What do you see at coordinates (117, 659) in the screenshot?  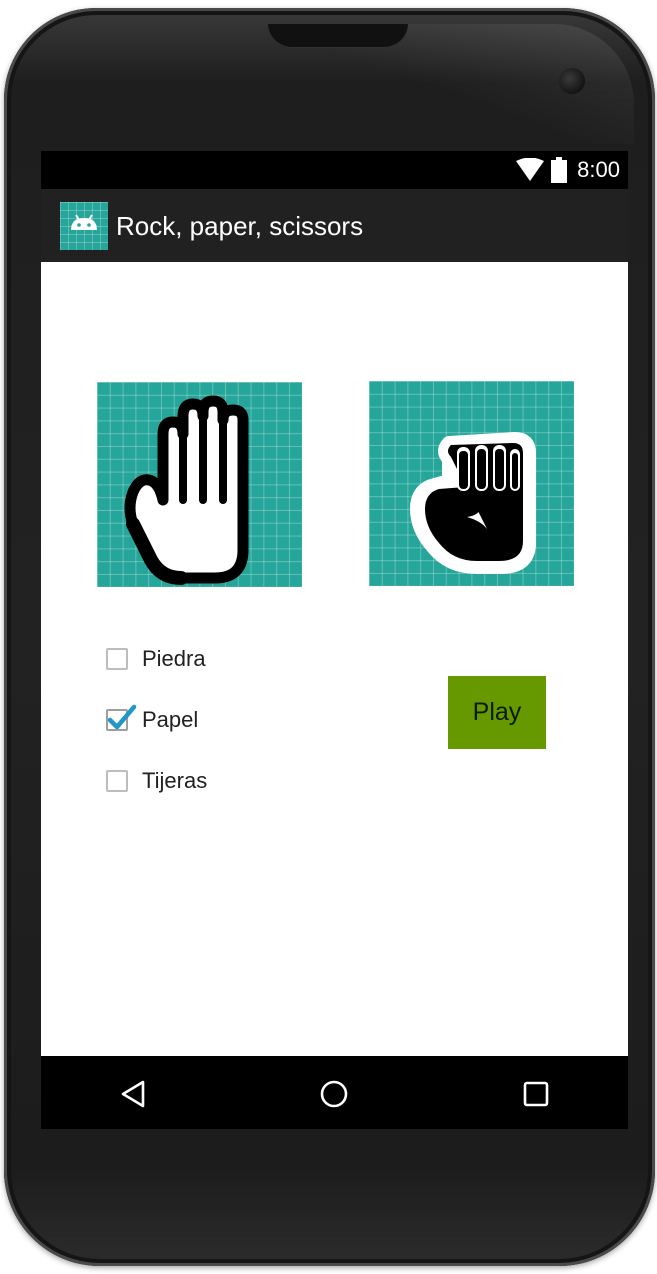 I see `checkbox-piedra` at bounding box center [117, 659].